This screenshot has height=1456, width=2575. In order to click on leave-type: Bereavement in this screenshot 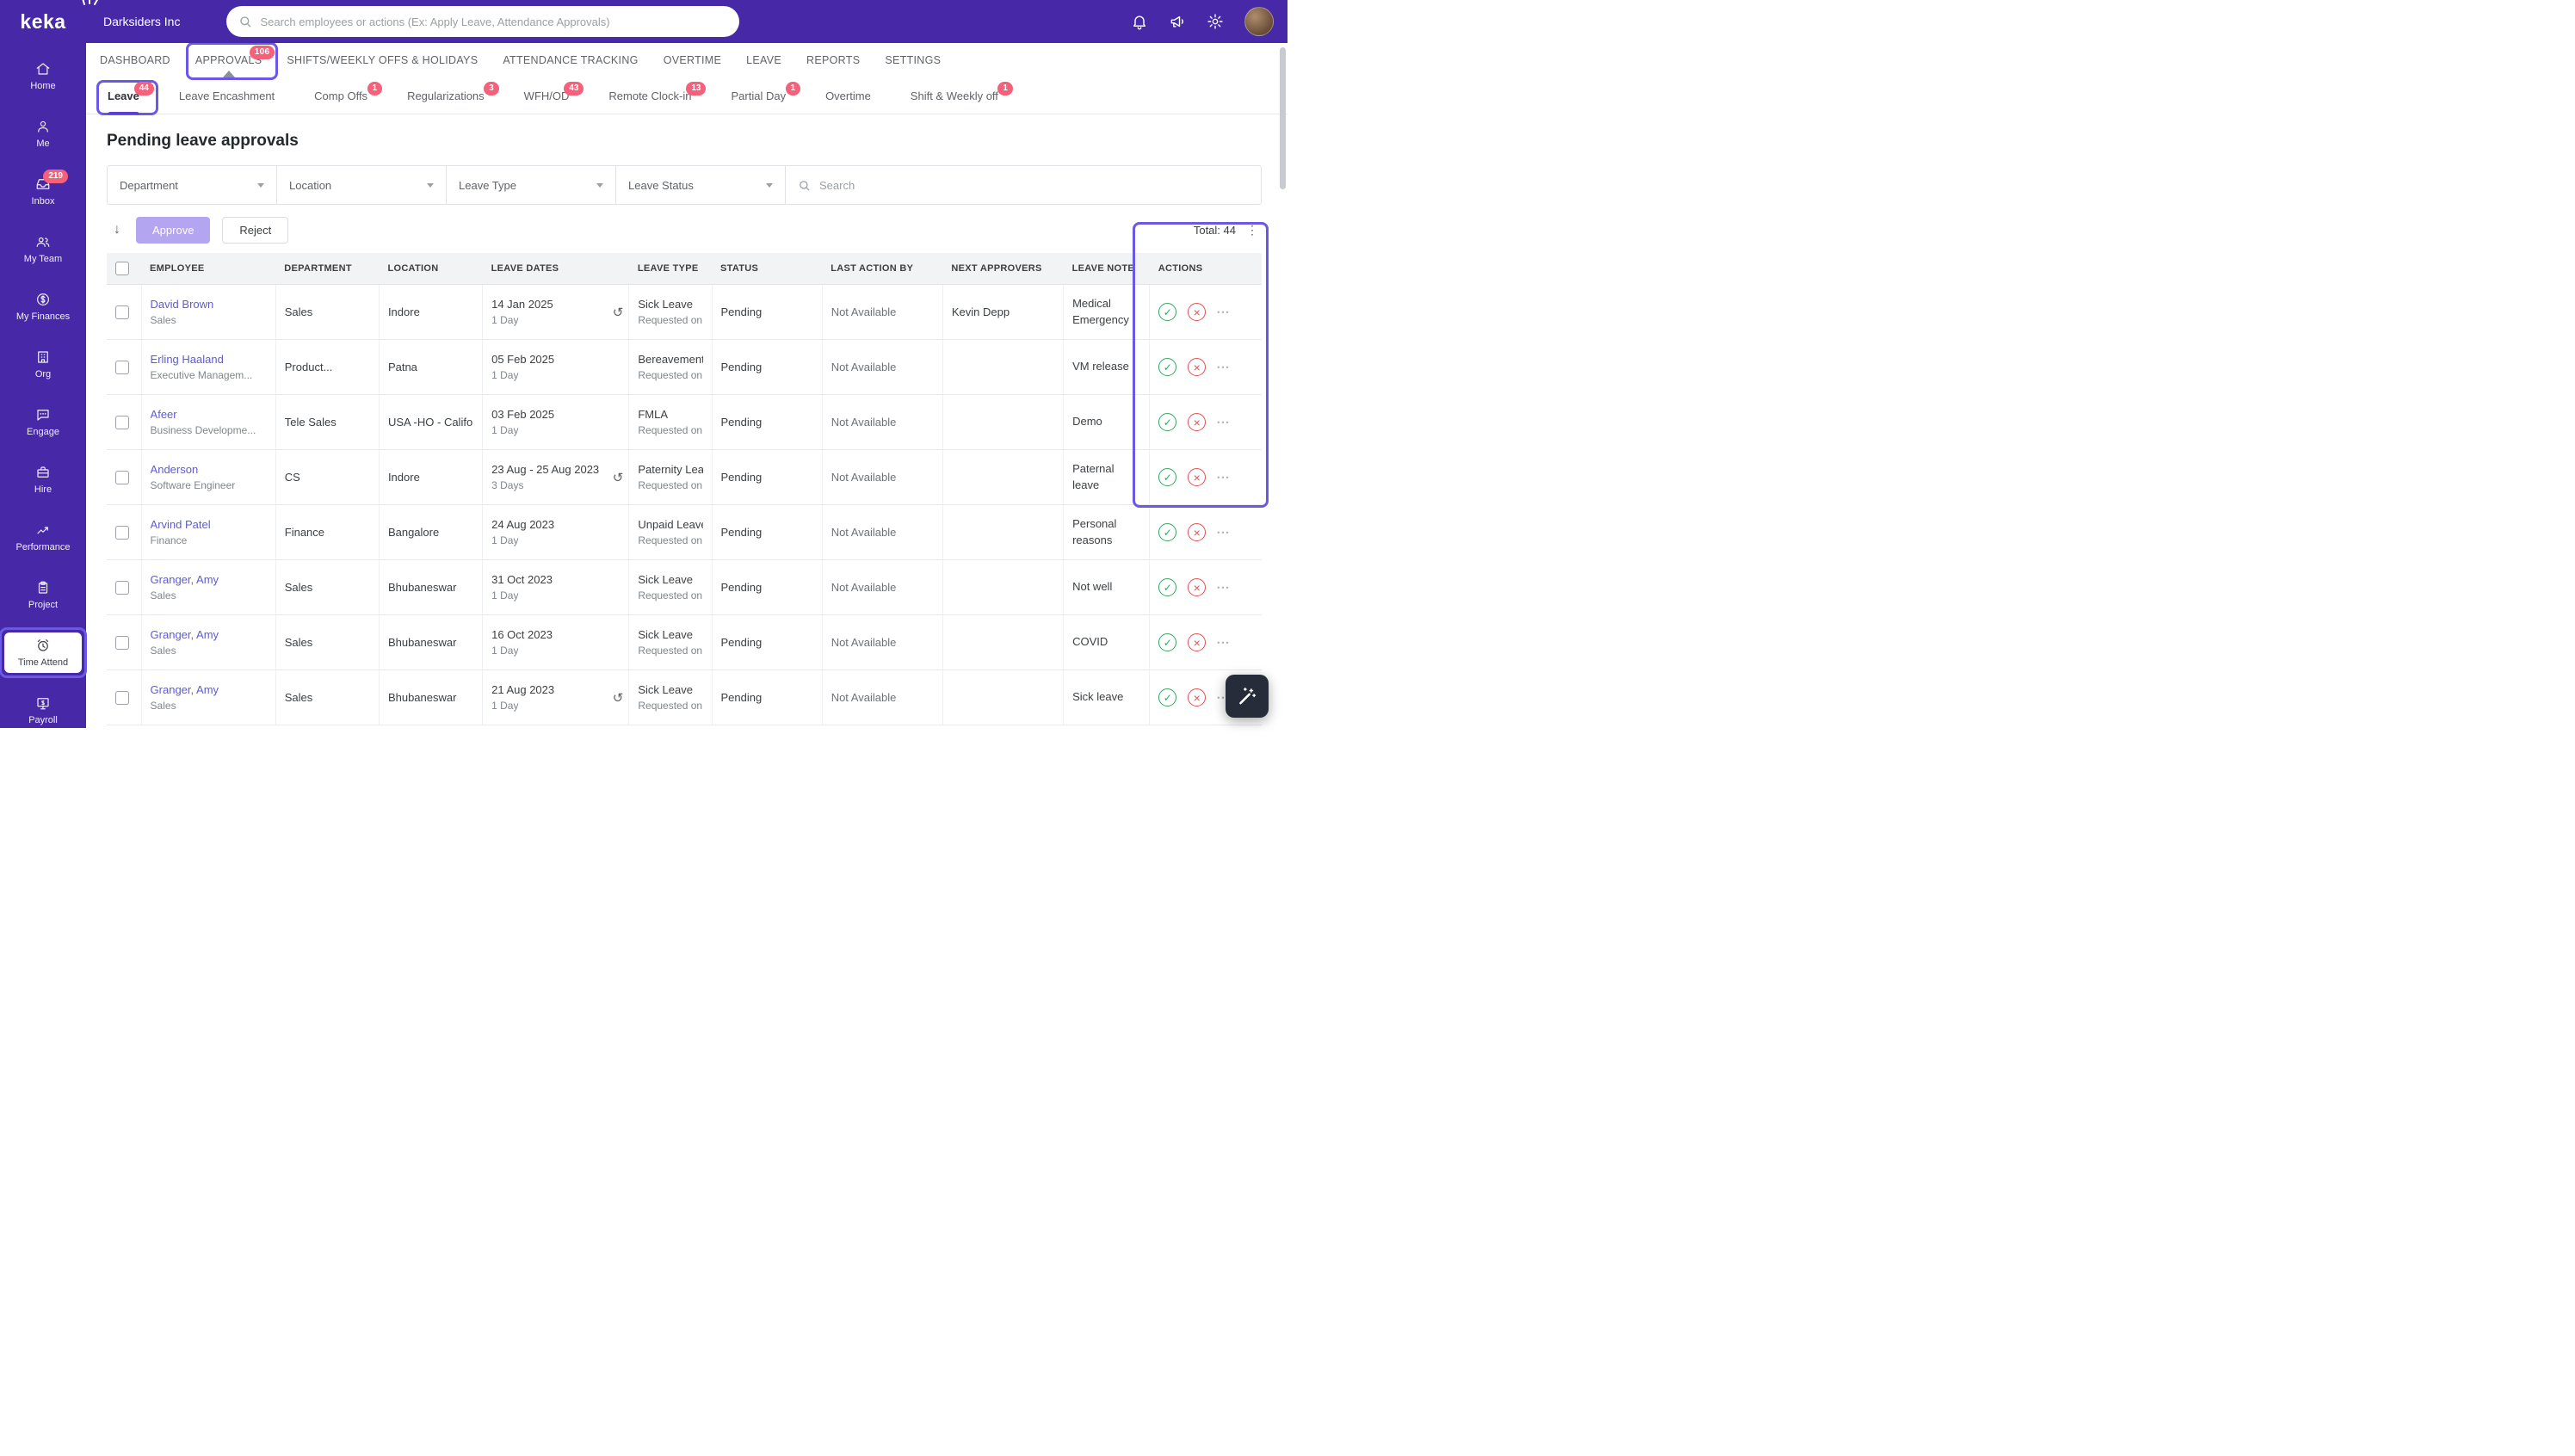, I will do `click(670, 360)`.